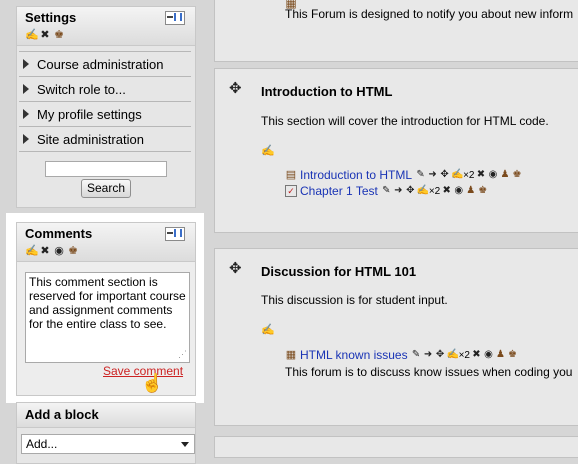  I want to click on section-title: Introduction to HTML, so click(327, 91).